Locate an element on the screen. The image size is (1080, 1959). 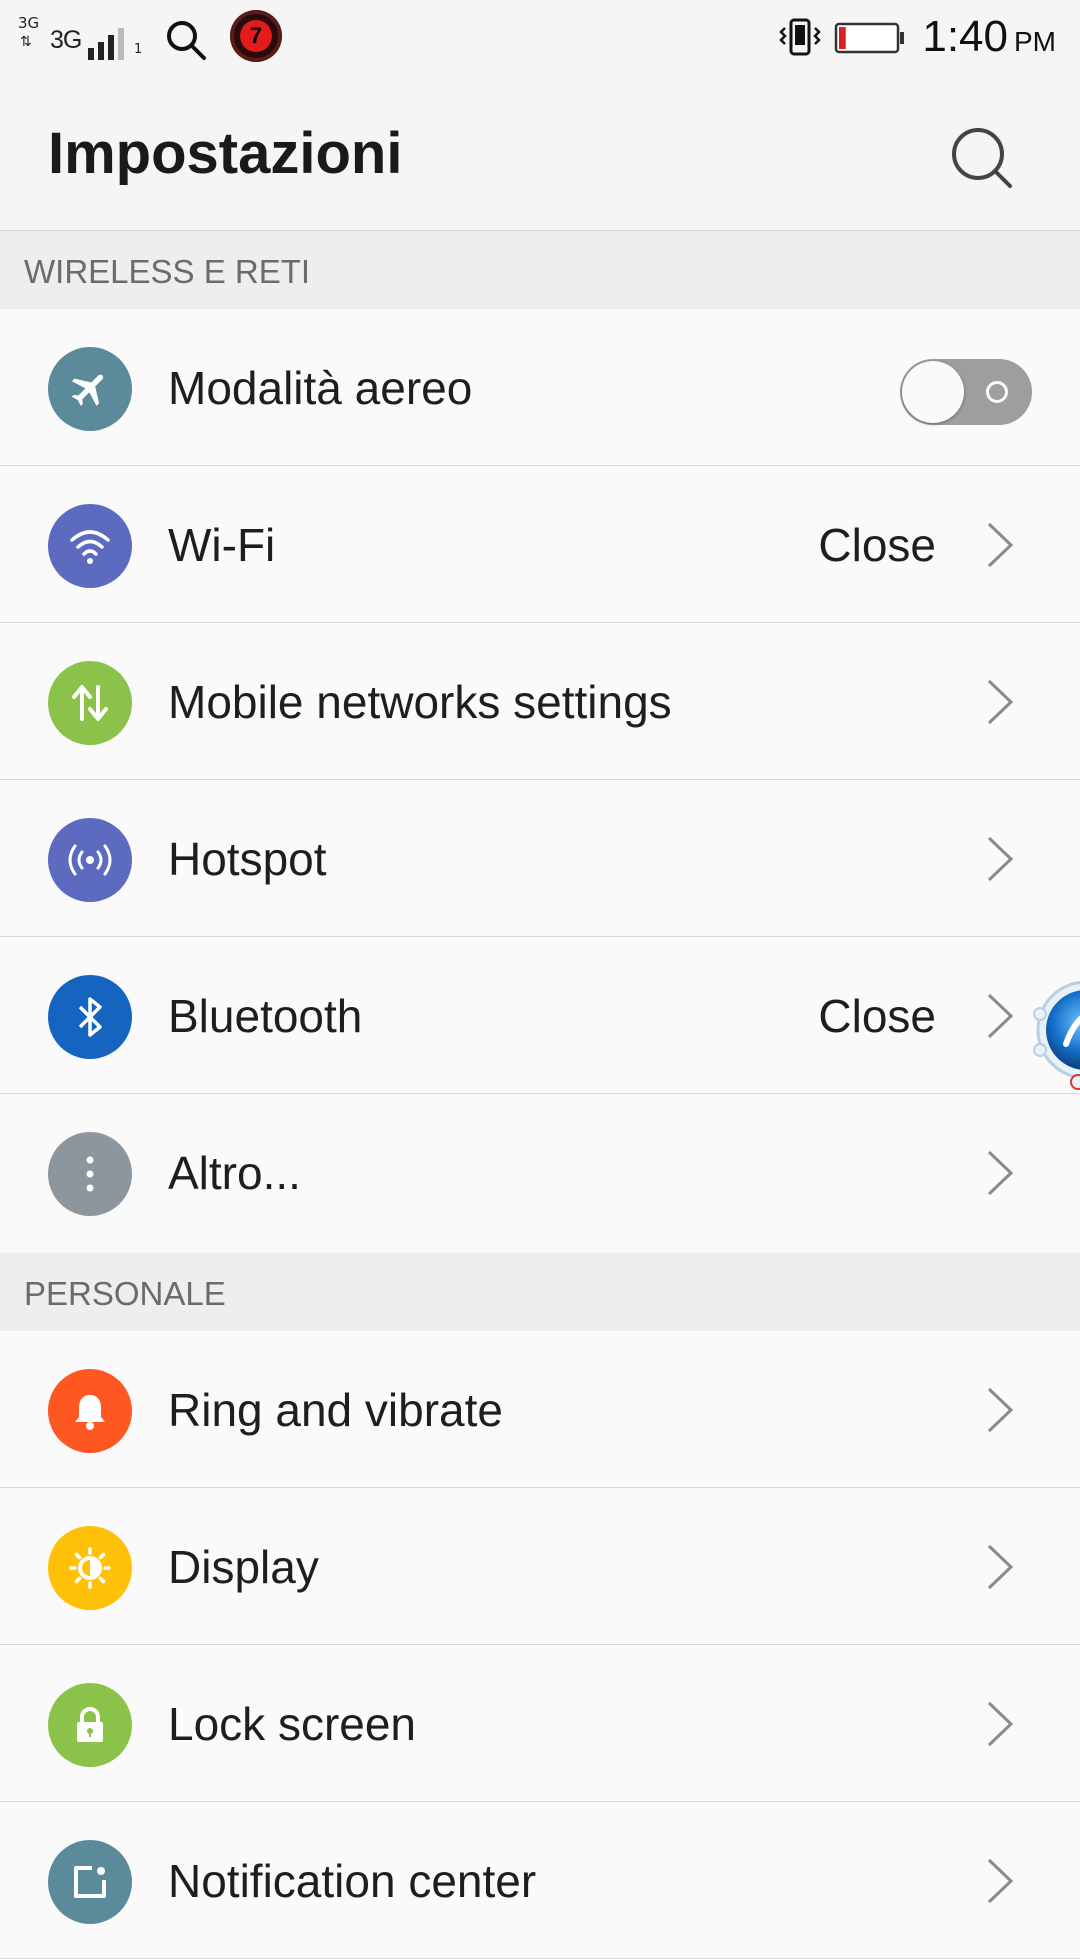
network-type-main: 3G is located at coordinates (66, 40).